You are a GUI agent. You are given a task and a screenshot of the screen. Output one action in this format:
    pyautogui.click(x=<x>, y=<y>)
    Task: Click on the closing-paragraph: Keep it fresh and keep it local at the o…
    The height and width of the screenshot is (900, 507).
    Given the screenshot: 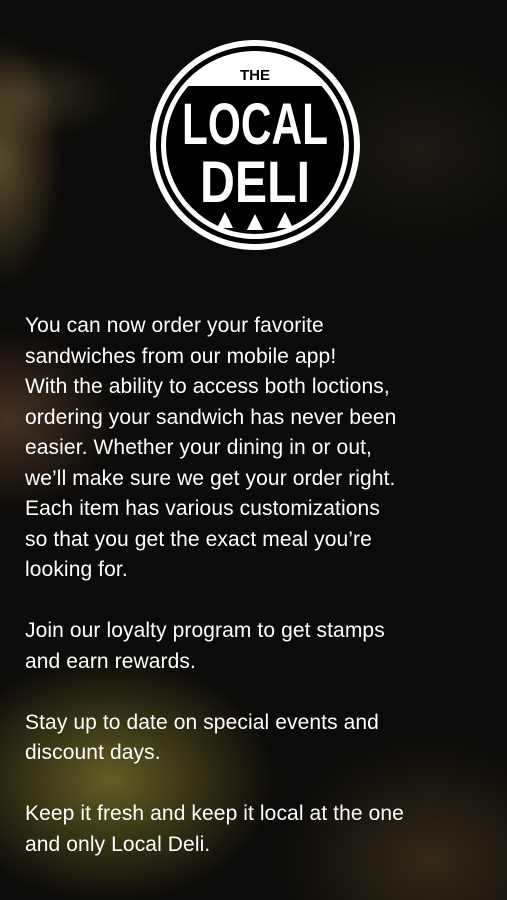 What is the action you would take?
    pyautogui.click(x=214, y=829)
    